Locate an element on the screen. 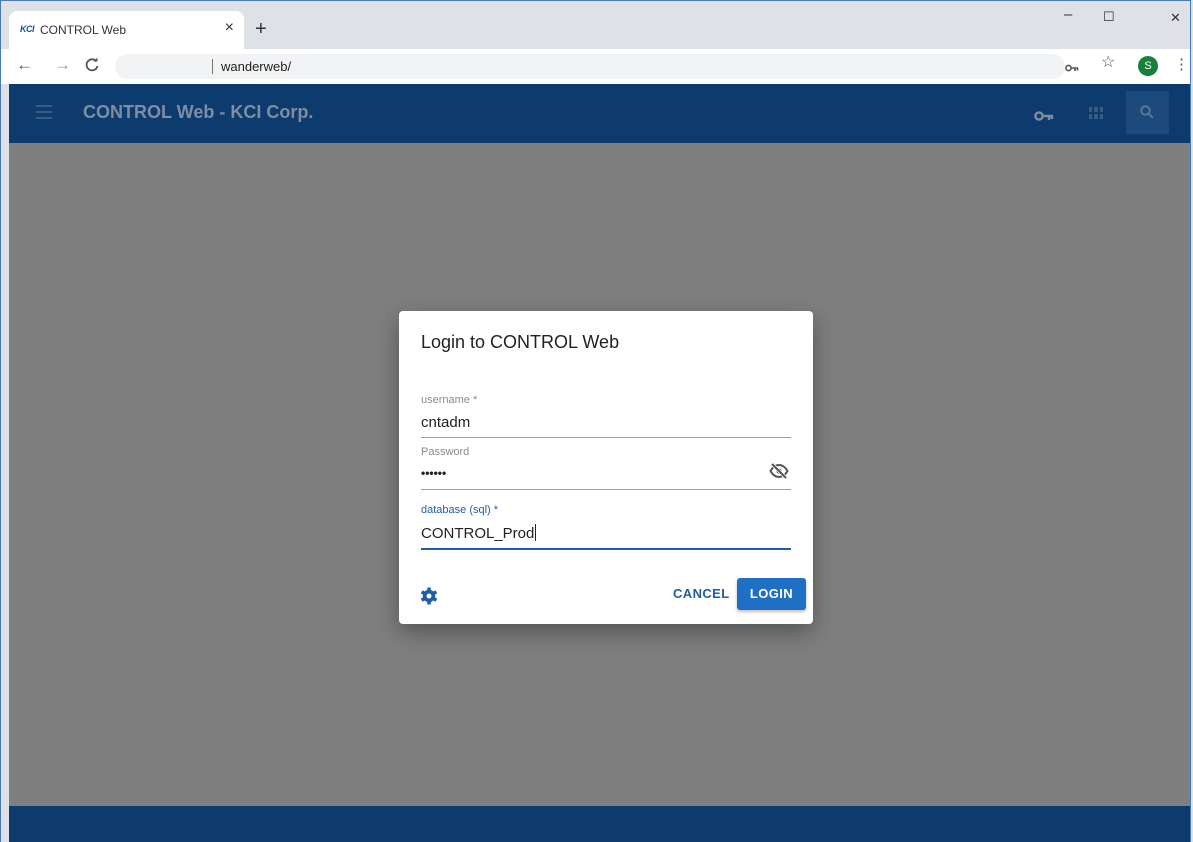 Image resolution: width=1193 pixels, height=842 pixels. database-underline is located at coordinates (606, 549).